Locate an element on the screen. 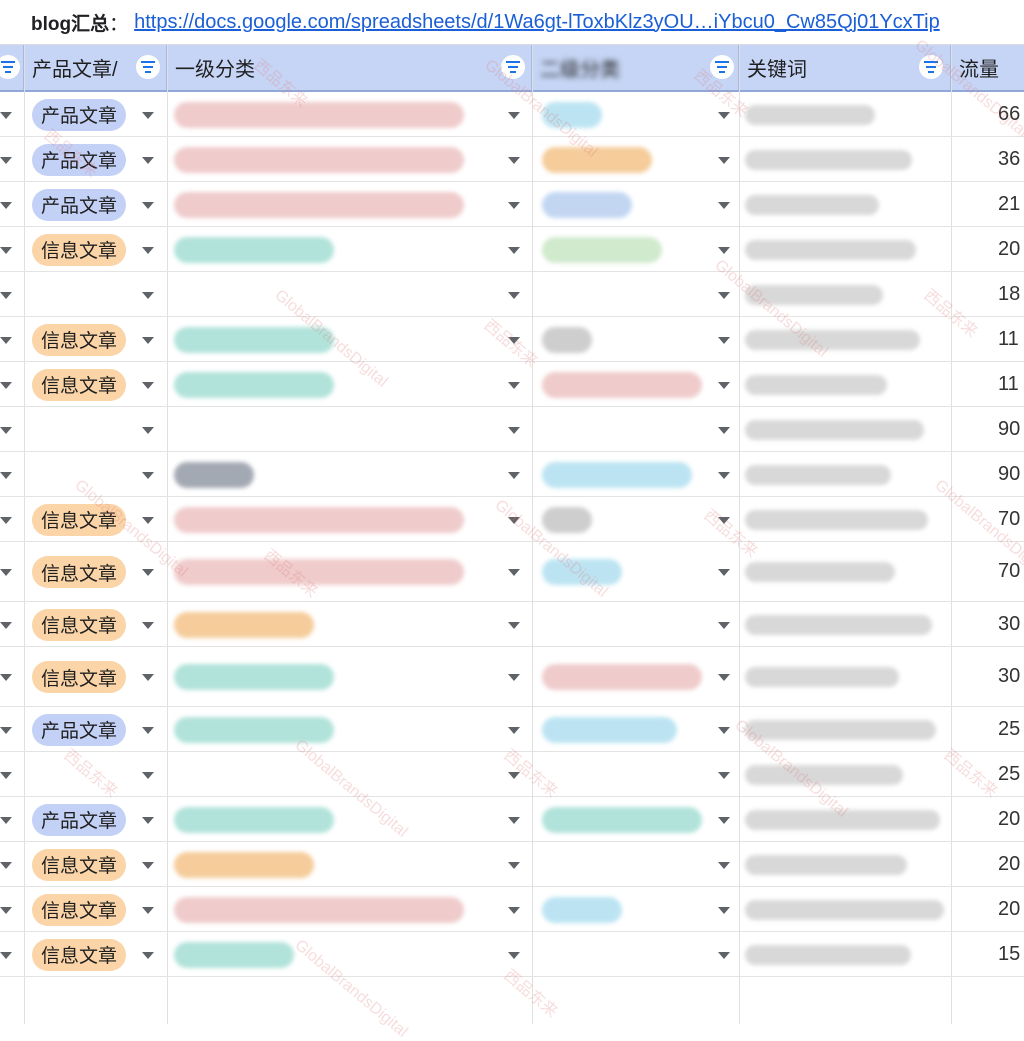 This screenshot has width=1024, height=1041. header-category-1: 一级分类 is located at coordinates (349, 67).